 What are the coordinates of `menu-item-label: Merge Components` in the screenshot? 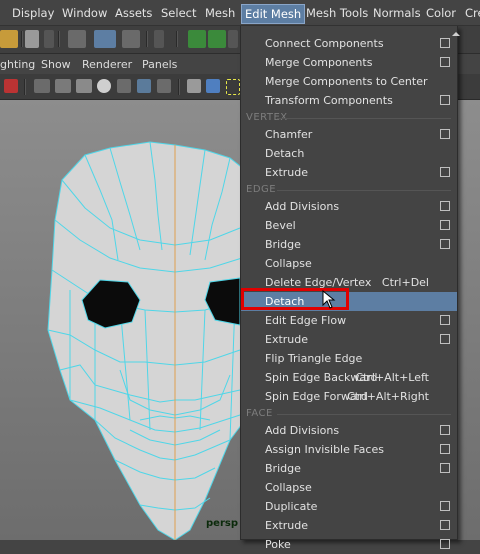 It's located at (319, 62).